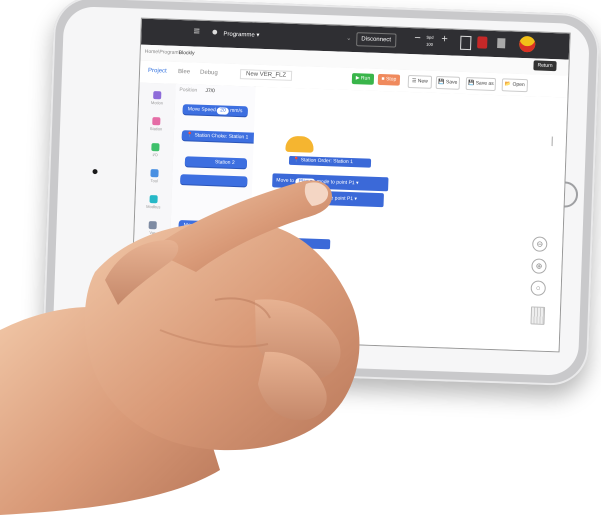 This screenshot has width=601, height=518. I want to click on brand-logo-icon, so click(527, 44).